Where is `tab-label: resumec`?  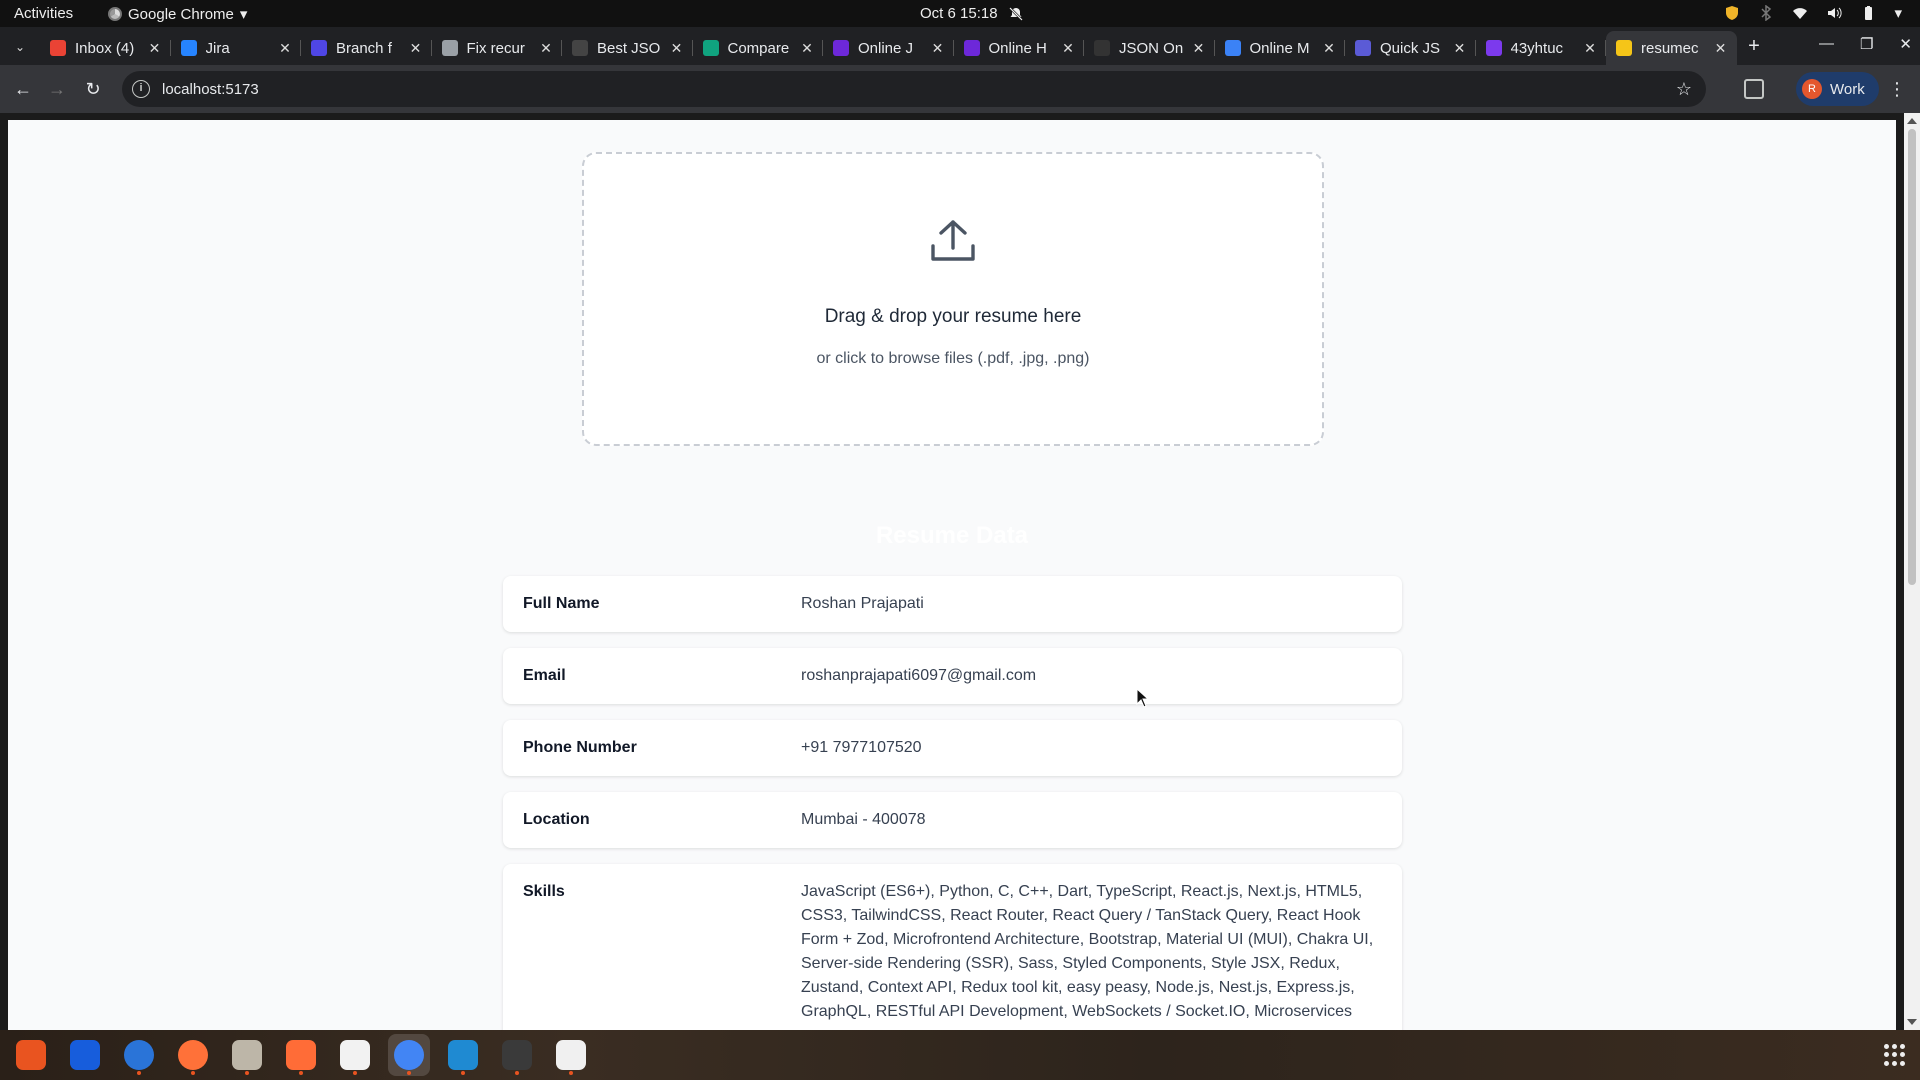
tab-label: resumec is located at coordinates (1670, 48).